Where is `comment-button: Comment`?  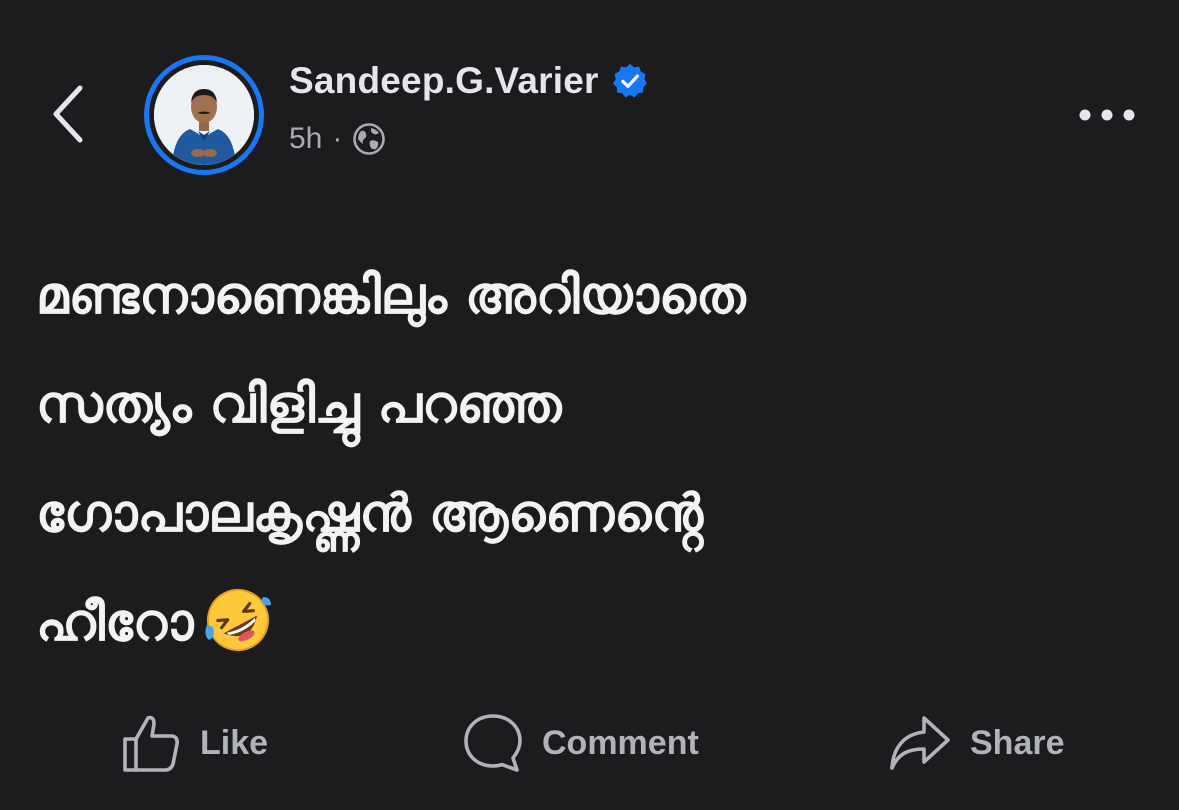
comment-button: Comment is located at coordinates (580, 743).